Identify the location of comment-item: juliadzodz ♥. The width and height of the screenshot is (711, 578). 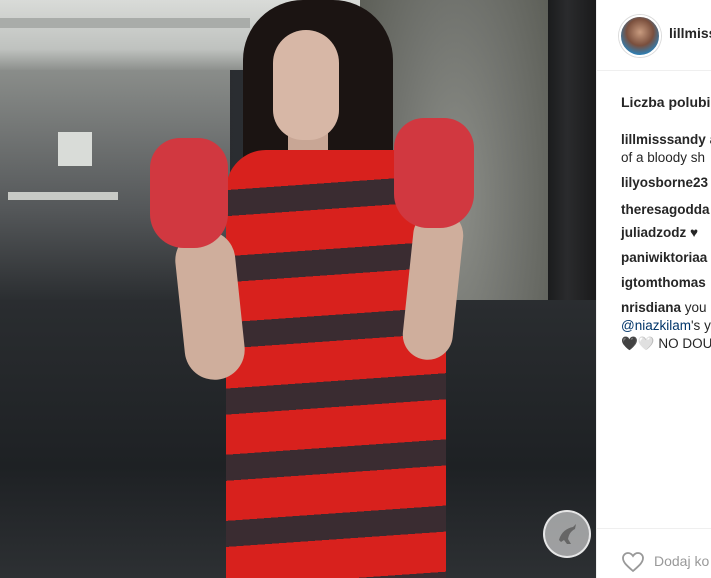
(659, 233).